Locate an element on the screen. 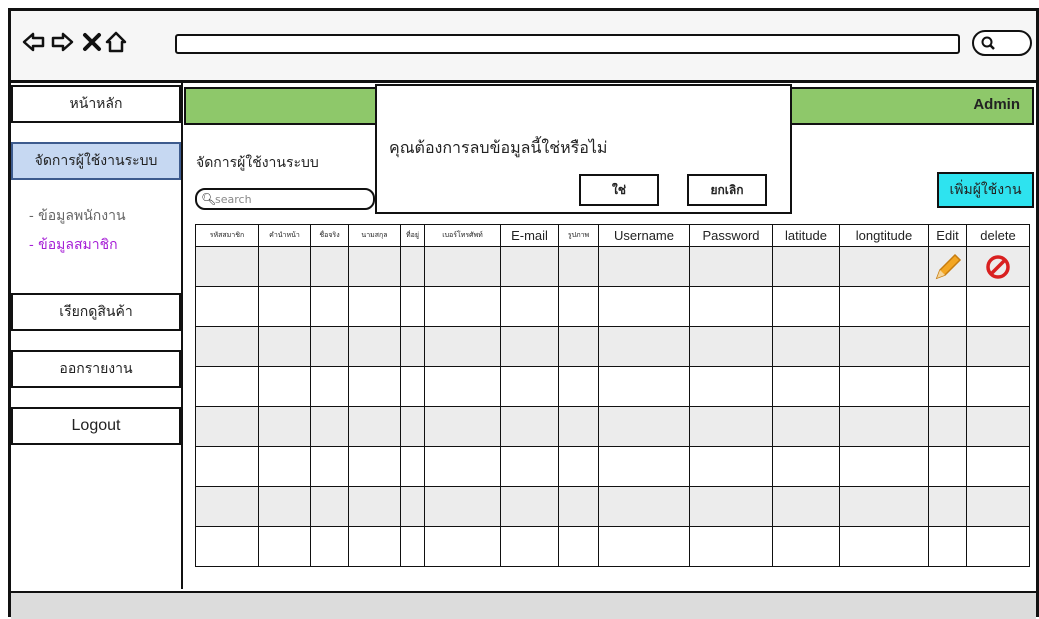  col-header: E-mail is located at coordinates (529, 235).